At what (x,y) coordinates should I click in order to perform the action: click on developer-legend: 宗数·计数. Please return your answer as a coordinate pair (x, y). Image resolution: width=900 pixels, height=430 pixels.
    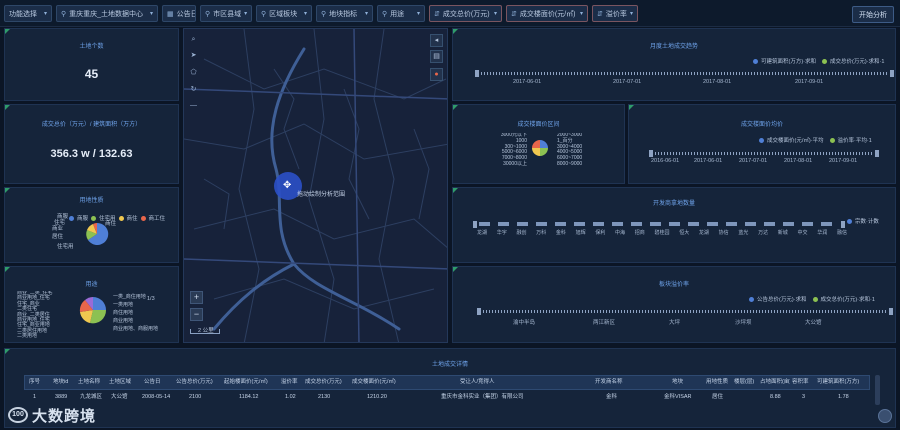
    Looking at the image, I should click on (863, 221).